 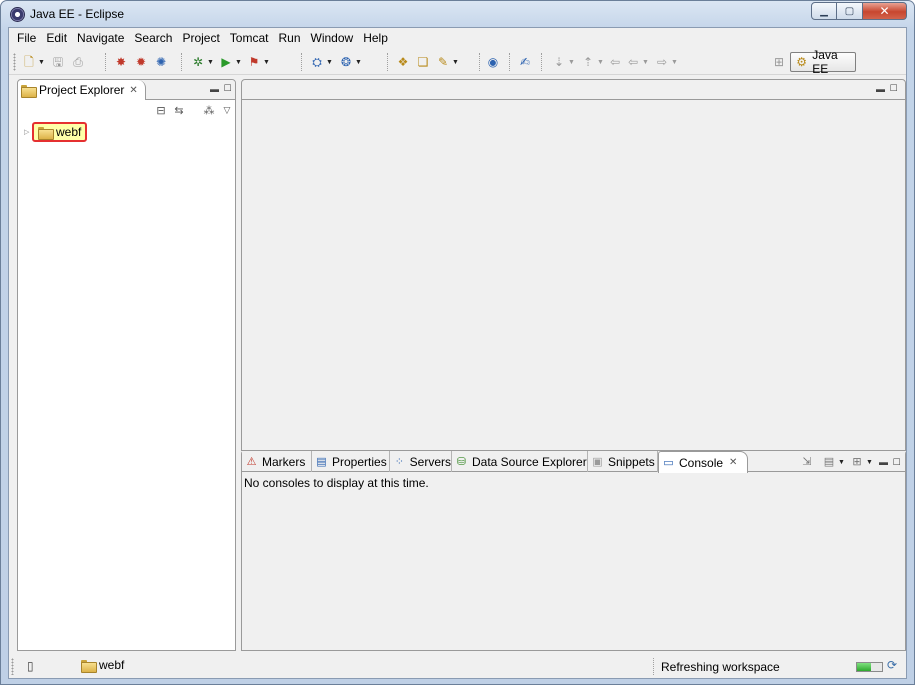 I want to click on perspective-label: Java EE, so click(x=825, y=62).